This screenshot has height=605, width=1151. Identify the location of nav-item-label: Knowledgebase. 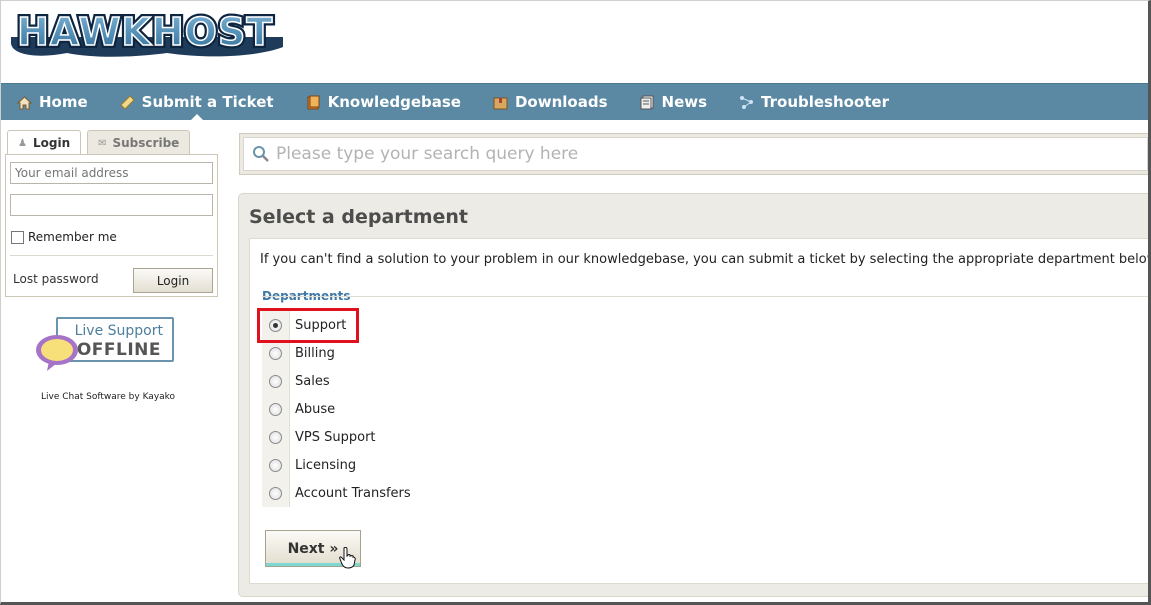
(394, 102).